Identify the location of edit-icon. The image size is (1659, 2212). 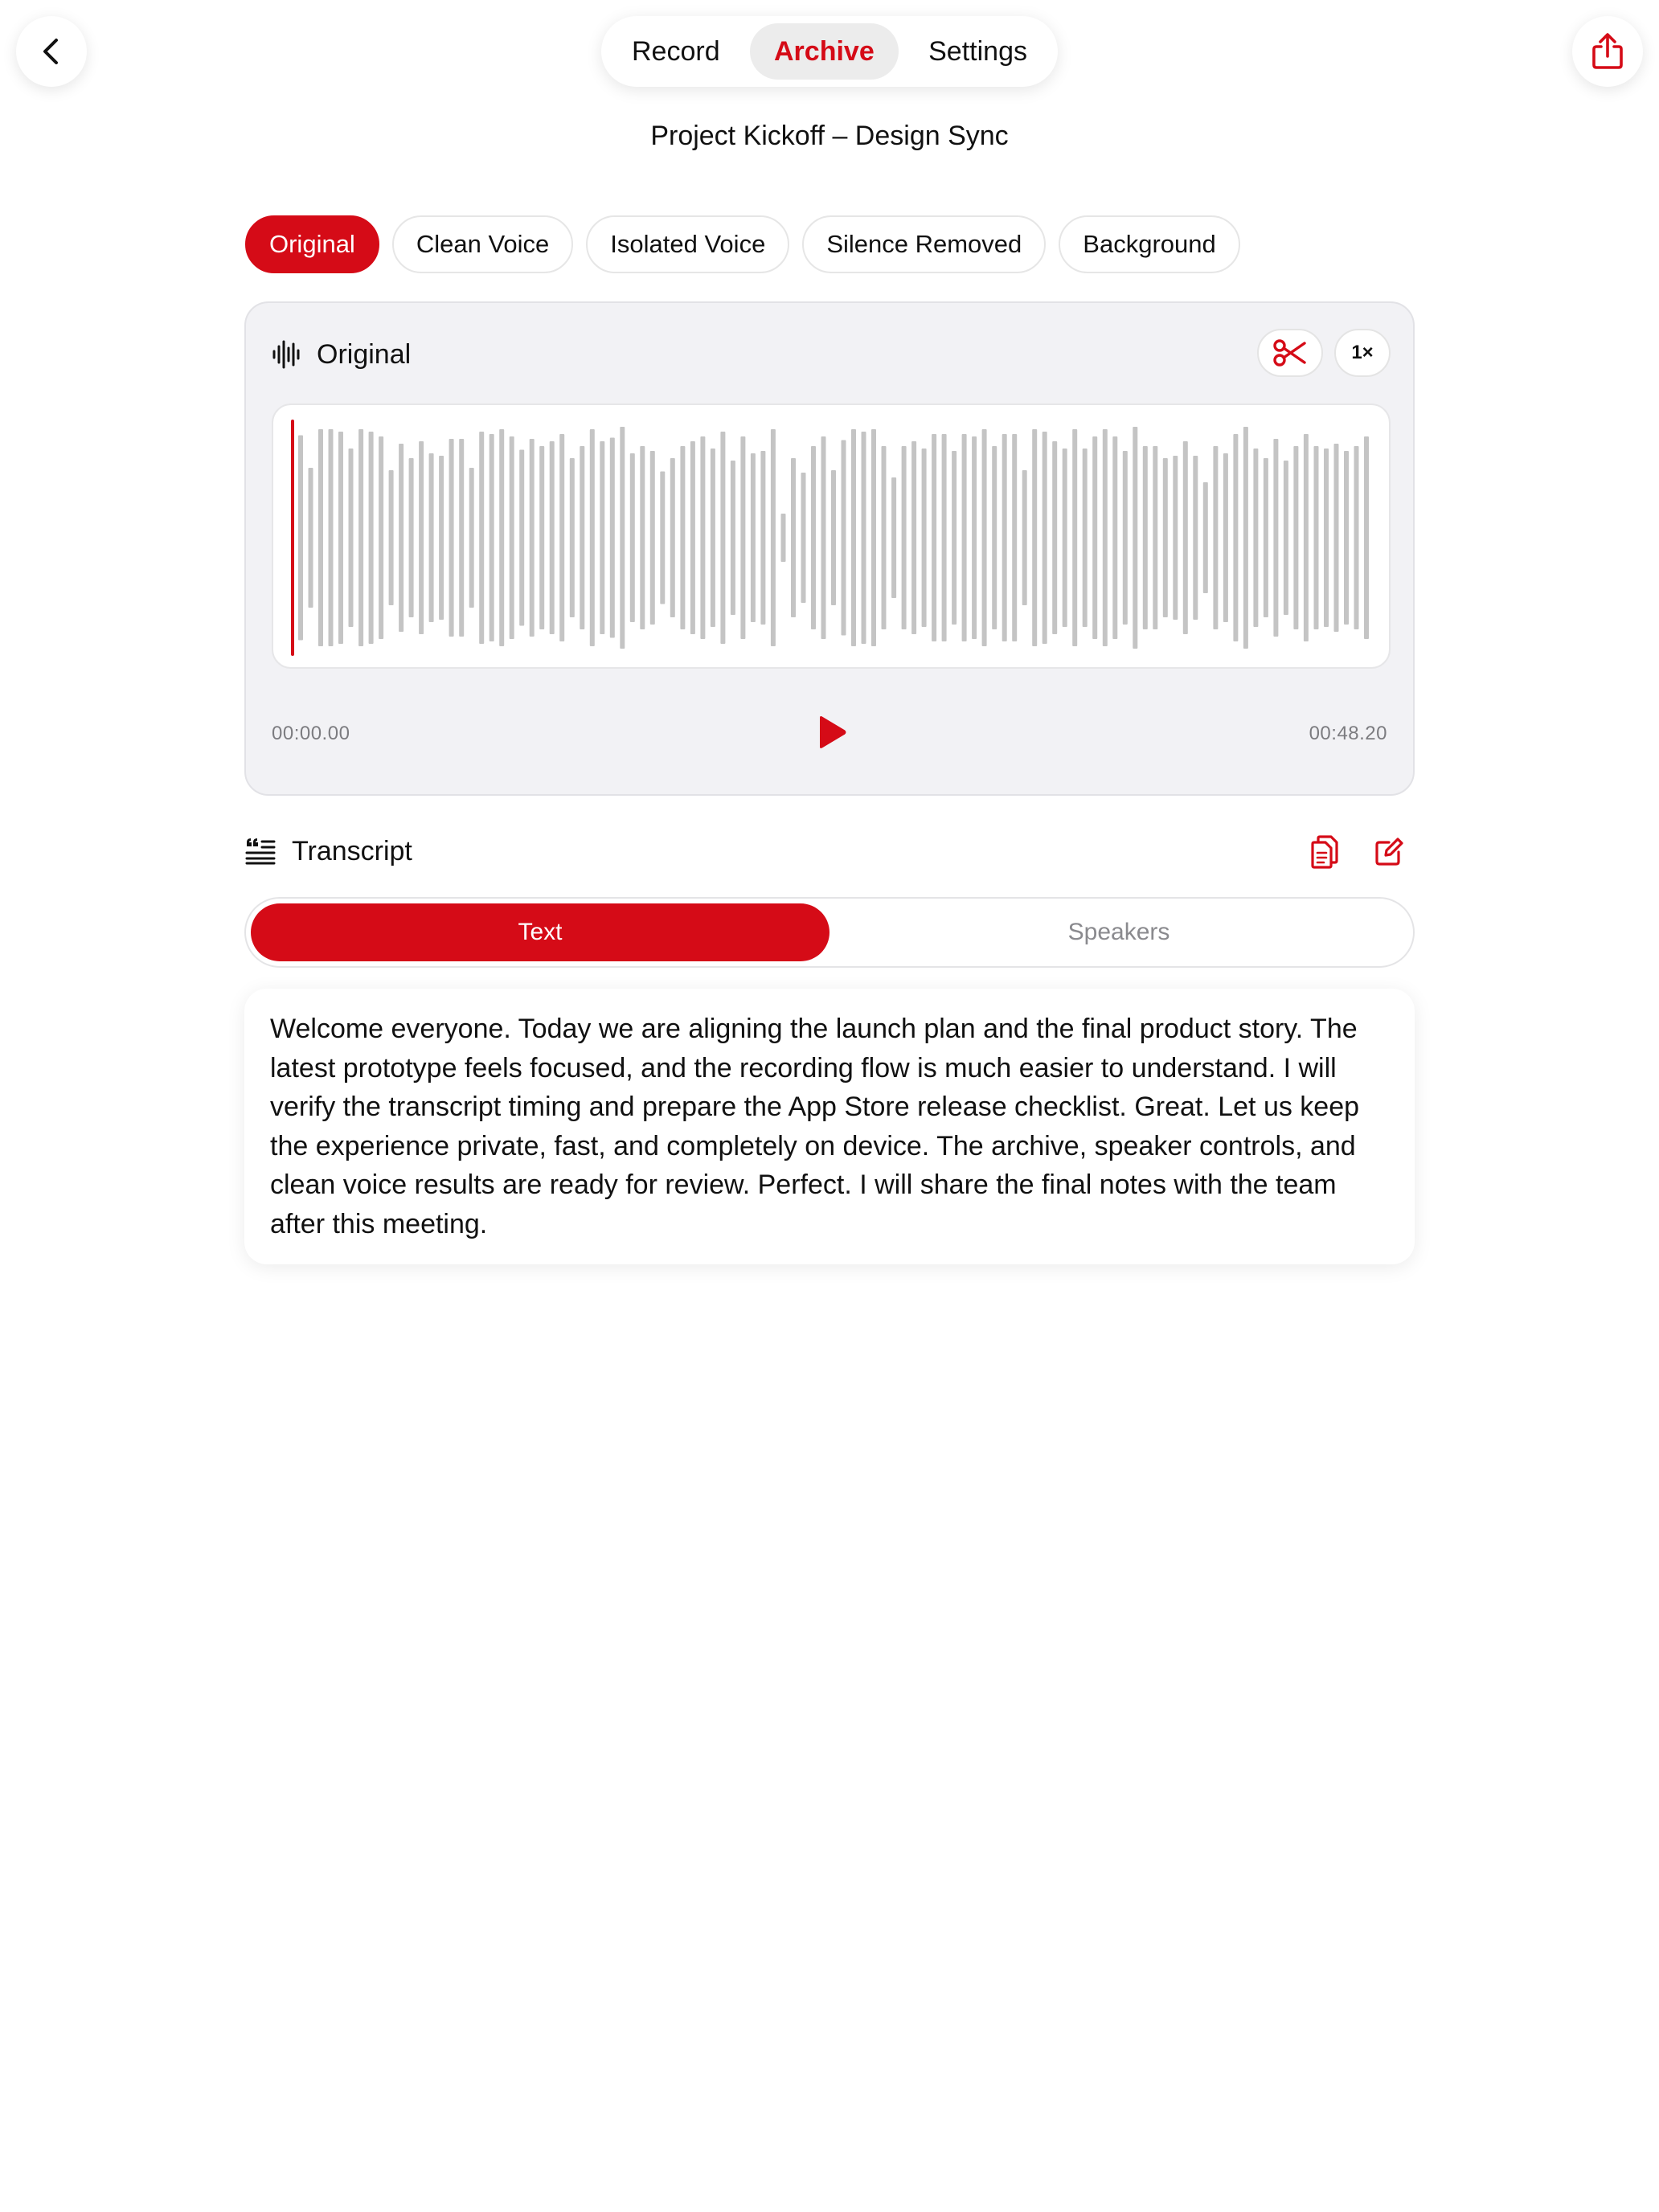
(1389, 852).